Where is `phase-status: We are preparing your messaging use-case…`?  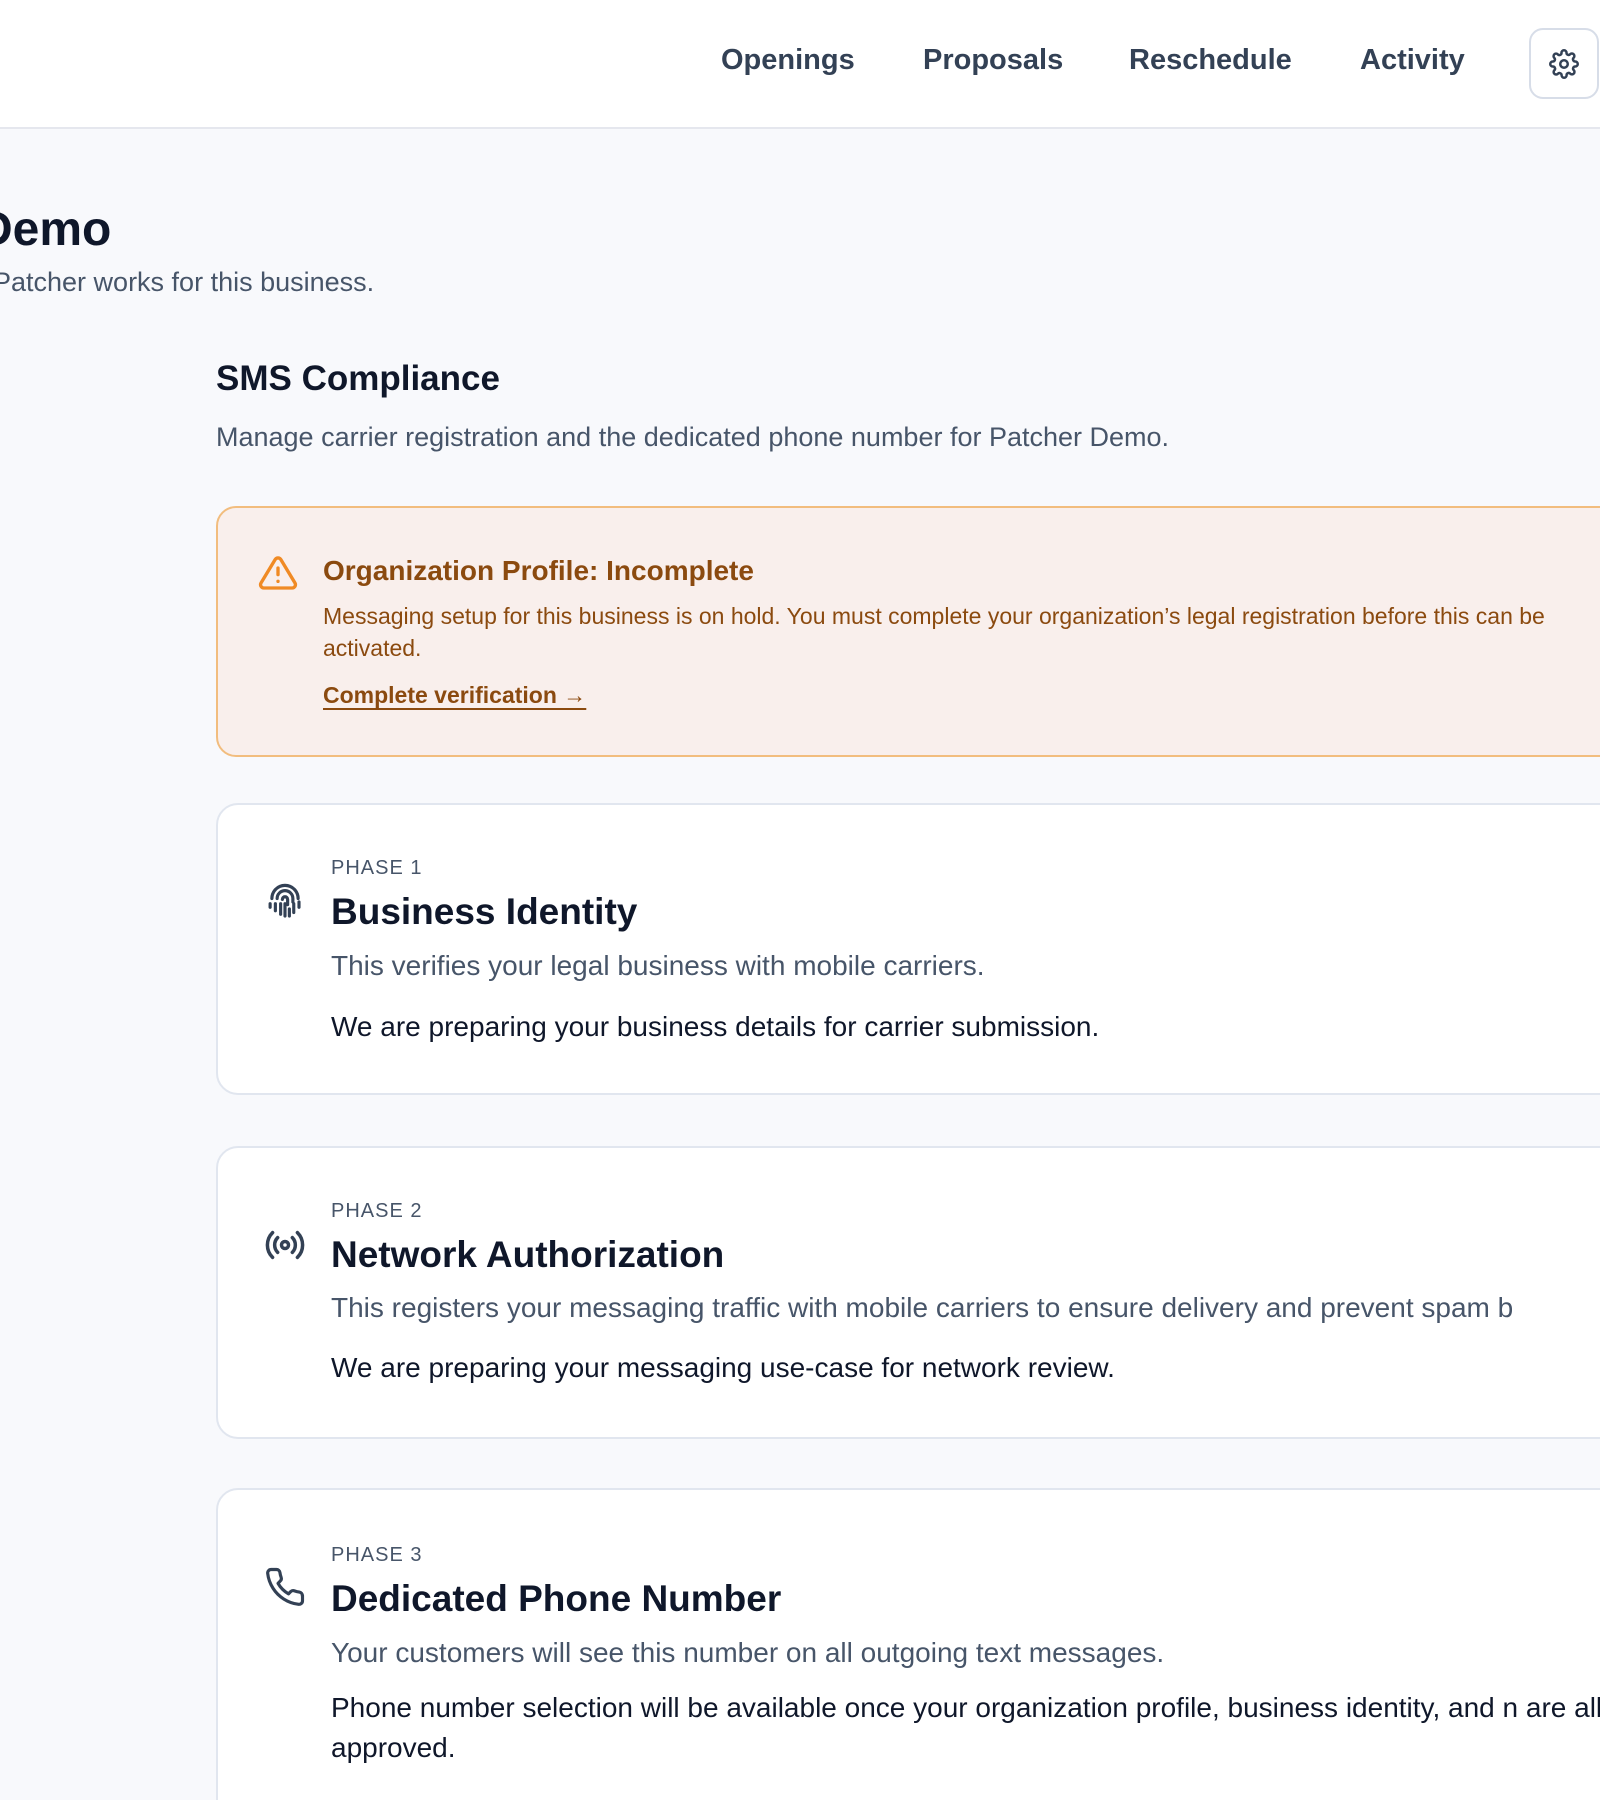 phase-status: We are preparing your messaging use-case… is located at coordinates (723, 1367).